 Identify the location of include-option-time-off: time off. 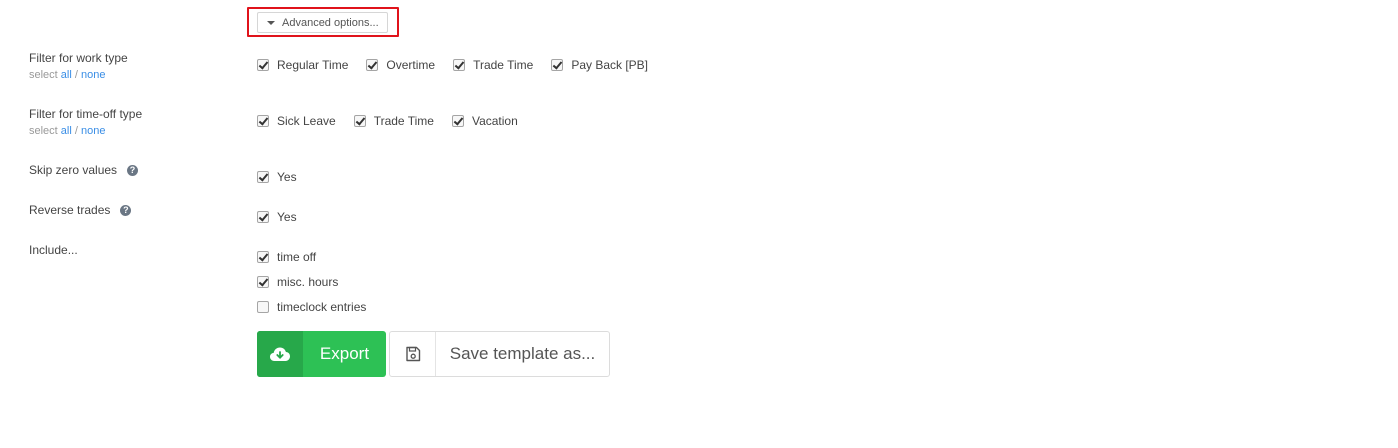
(286, 257).